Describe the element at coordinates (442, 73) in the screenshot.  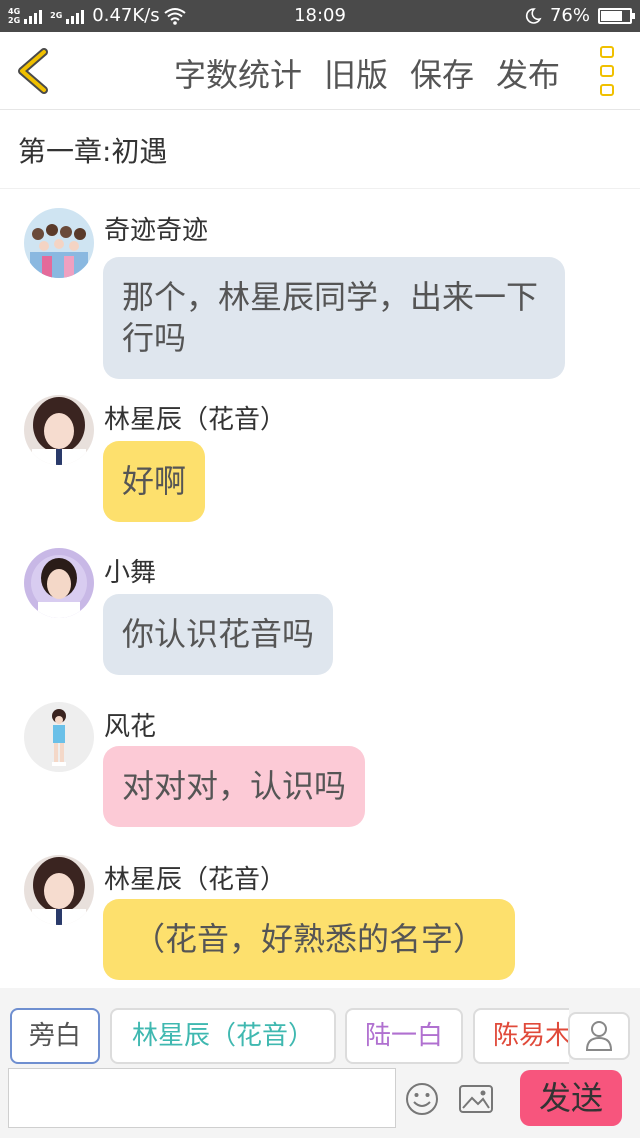
I see `save-button: 保存` at that location.